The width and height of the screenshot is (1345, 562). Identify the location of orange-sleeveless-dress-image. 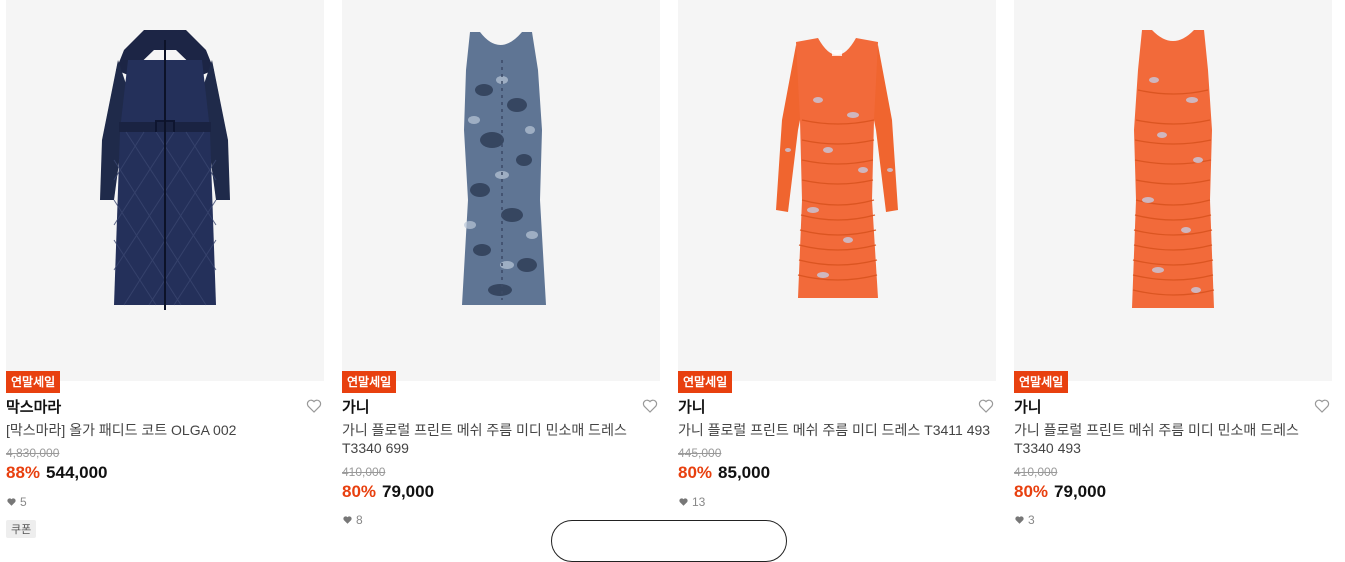
(1173, 169).